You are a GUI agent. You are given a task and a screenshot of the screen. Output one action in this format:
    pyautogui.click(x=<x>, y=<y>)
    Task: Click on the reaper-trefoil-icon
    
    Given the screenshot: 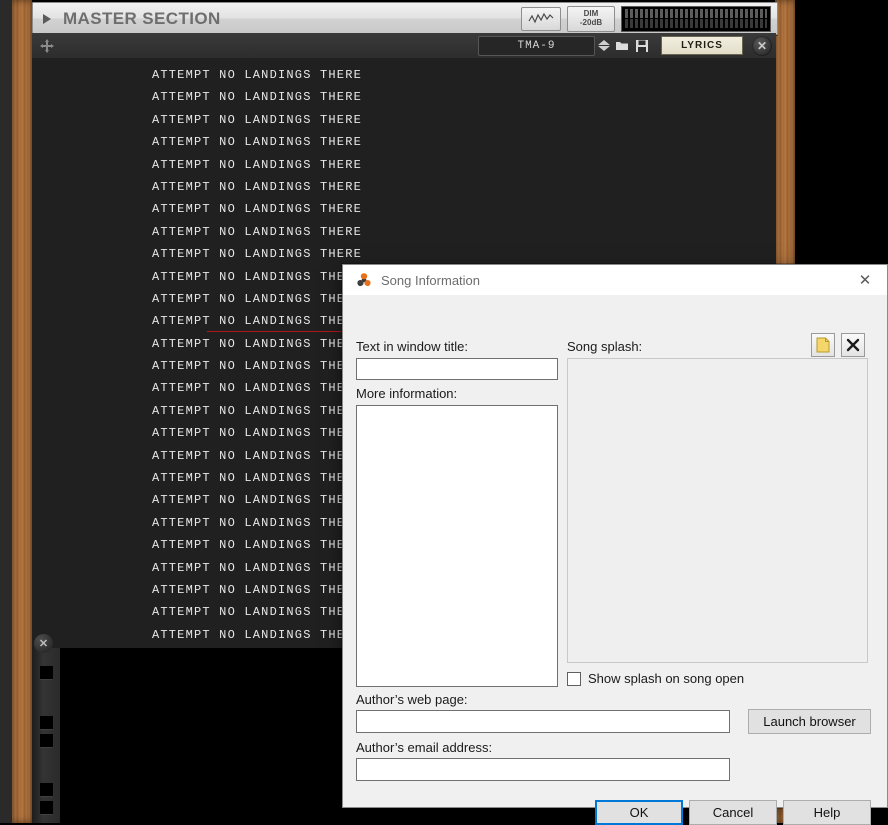 What is the action you would take?
    pyautogui.click(x=364, y=280)
    